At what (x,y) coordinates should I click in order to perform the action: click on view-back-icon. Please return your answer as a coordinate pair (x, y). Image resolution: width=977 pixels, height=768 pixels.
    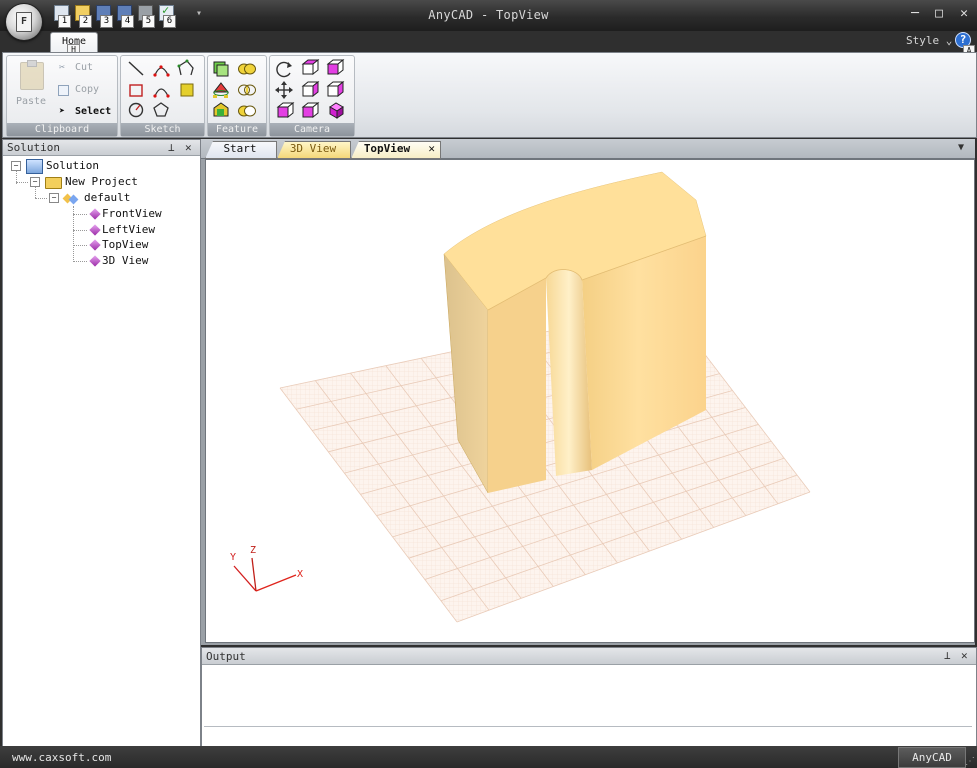
    Looking at the image, I should click on (310, 110).